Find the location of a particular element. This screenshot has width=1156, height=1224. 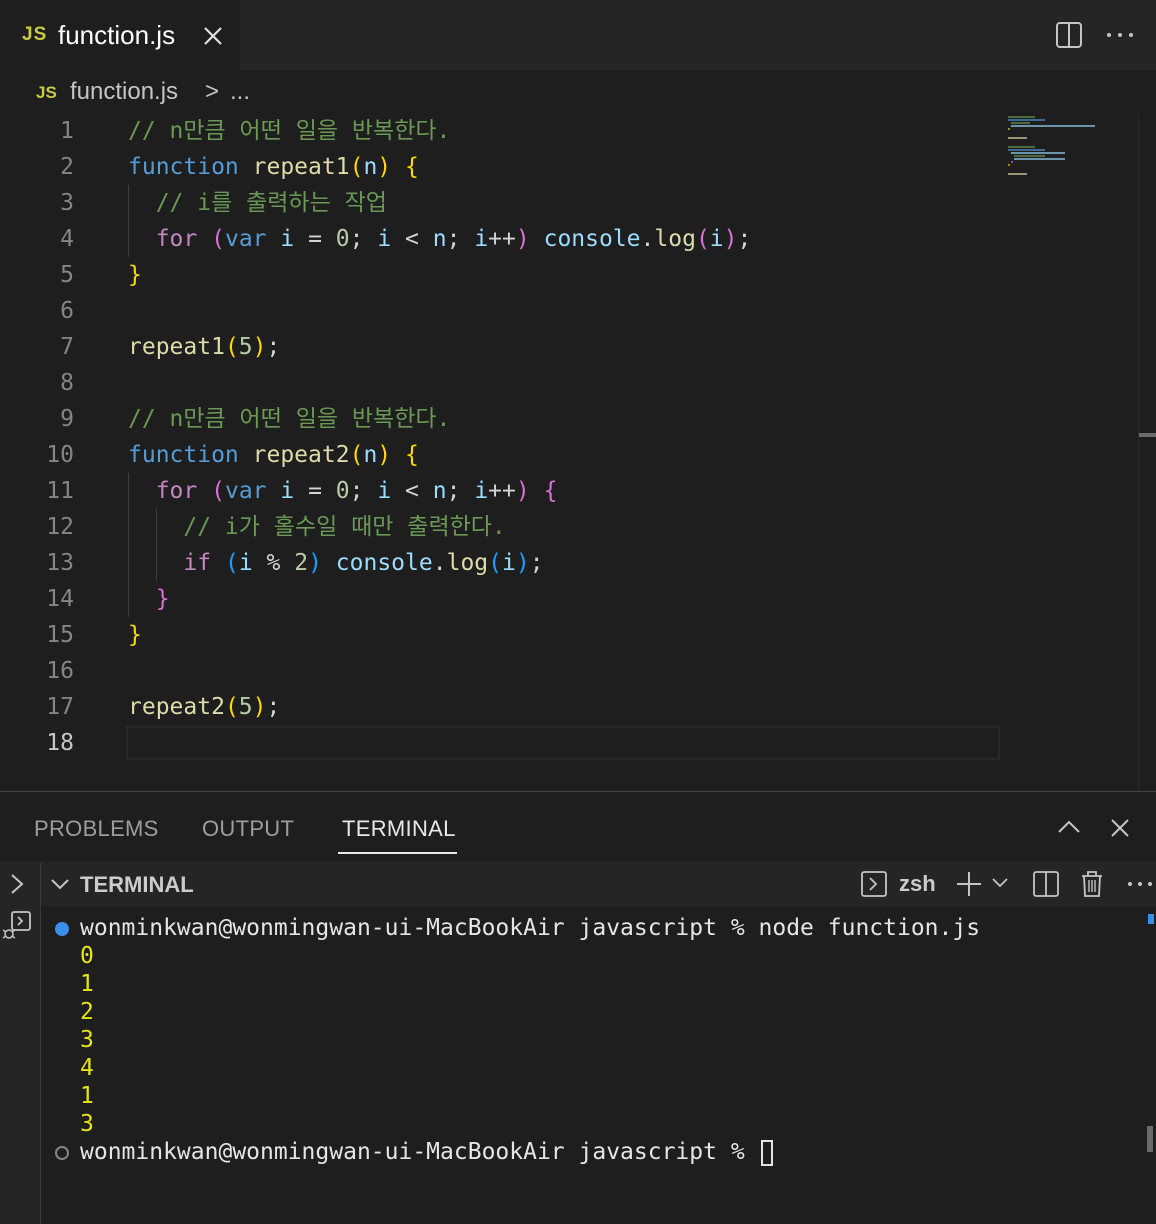

tab-output: OUTPUT is located at coordinates (248, 829).